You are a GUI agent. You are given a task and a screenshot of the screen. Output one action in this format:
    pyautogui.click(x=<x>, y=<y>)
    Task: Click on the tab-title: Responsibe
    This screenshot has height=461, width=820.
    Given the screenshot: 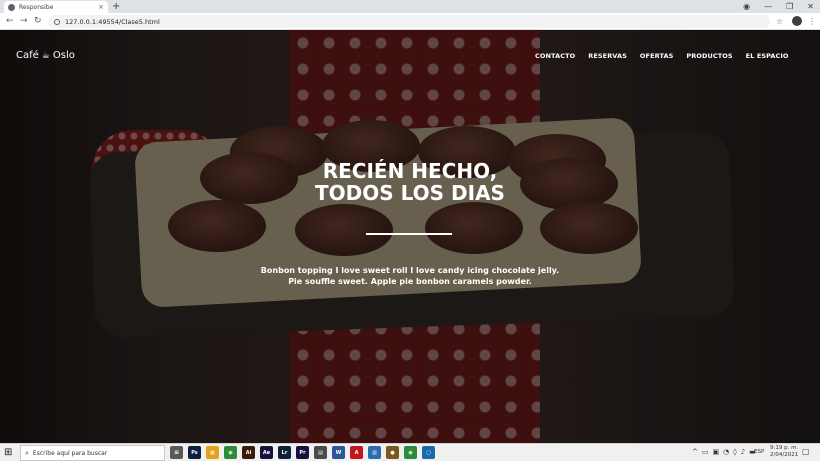 What is the action you would take?
    pyautogui.click(x=36, y=7)
    